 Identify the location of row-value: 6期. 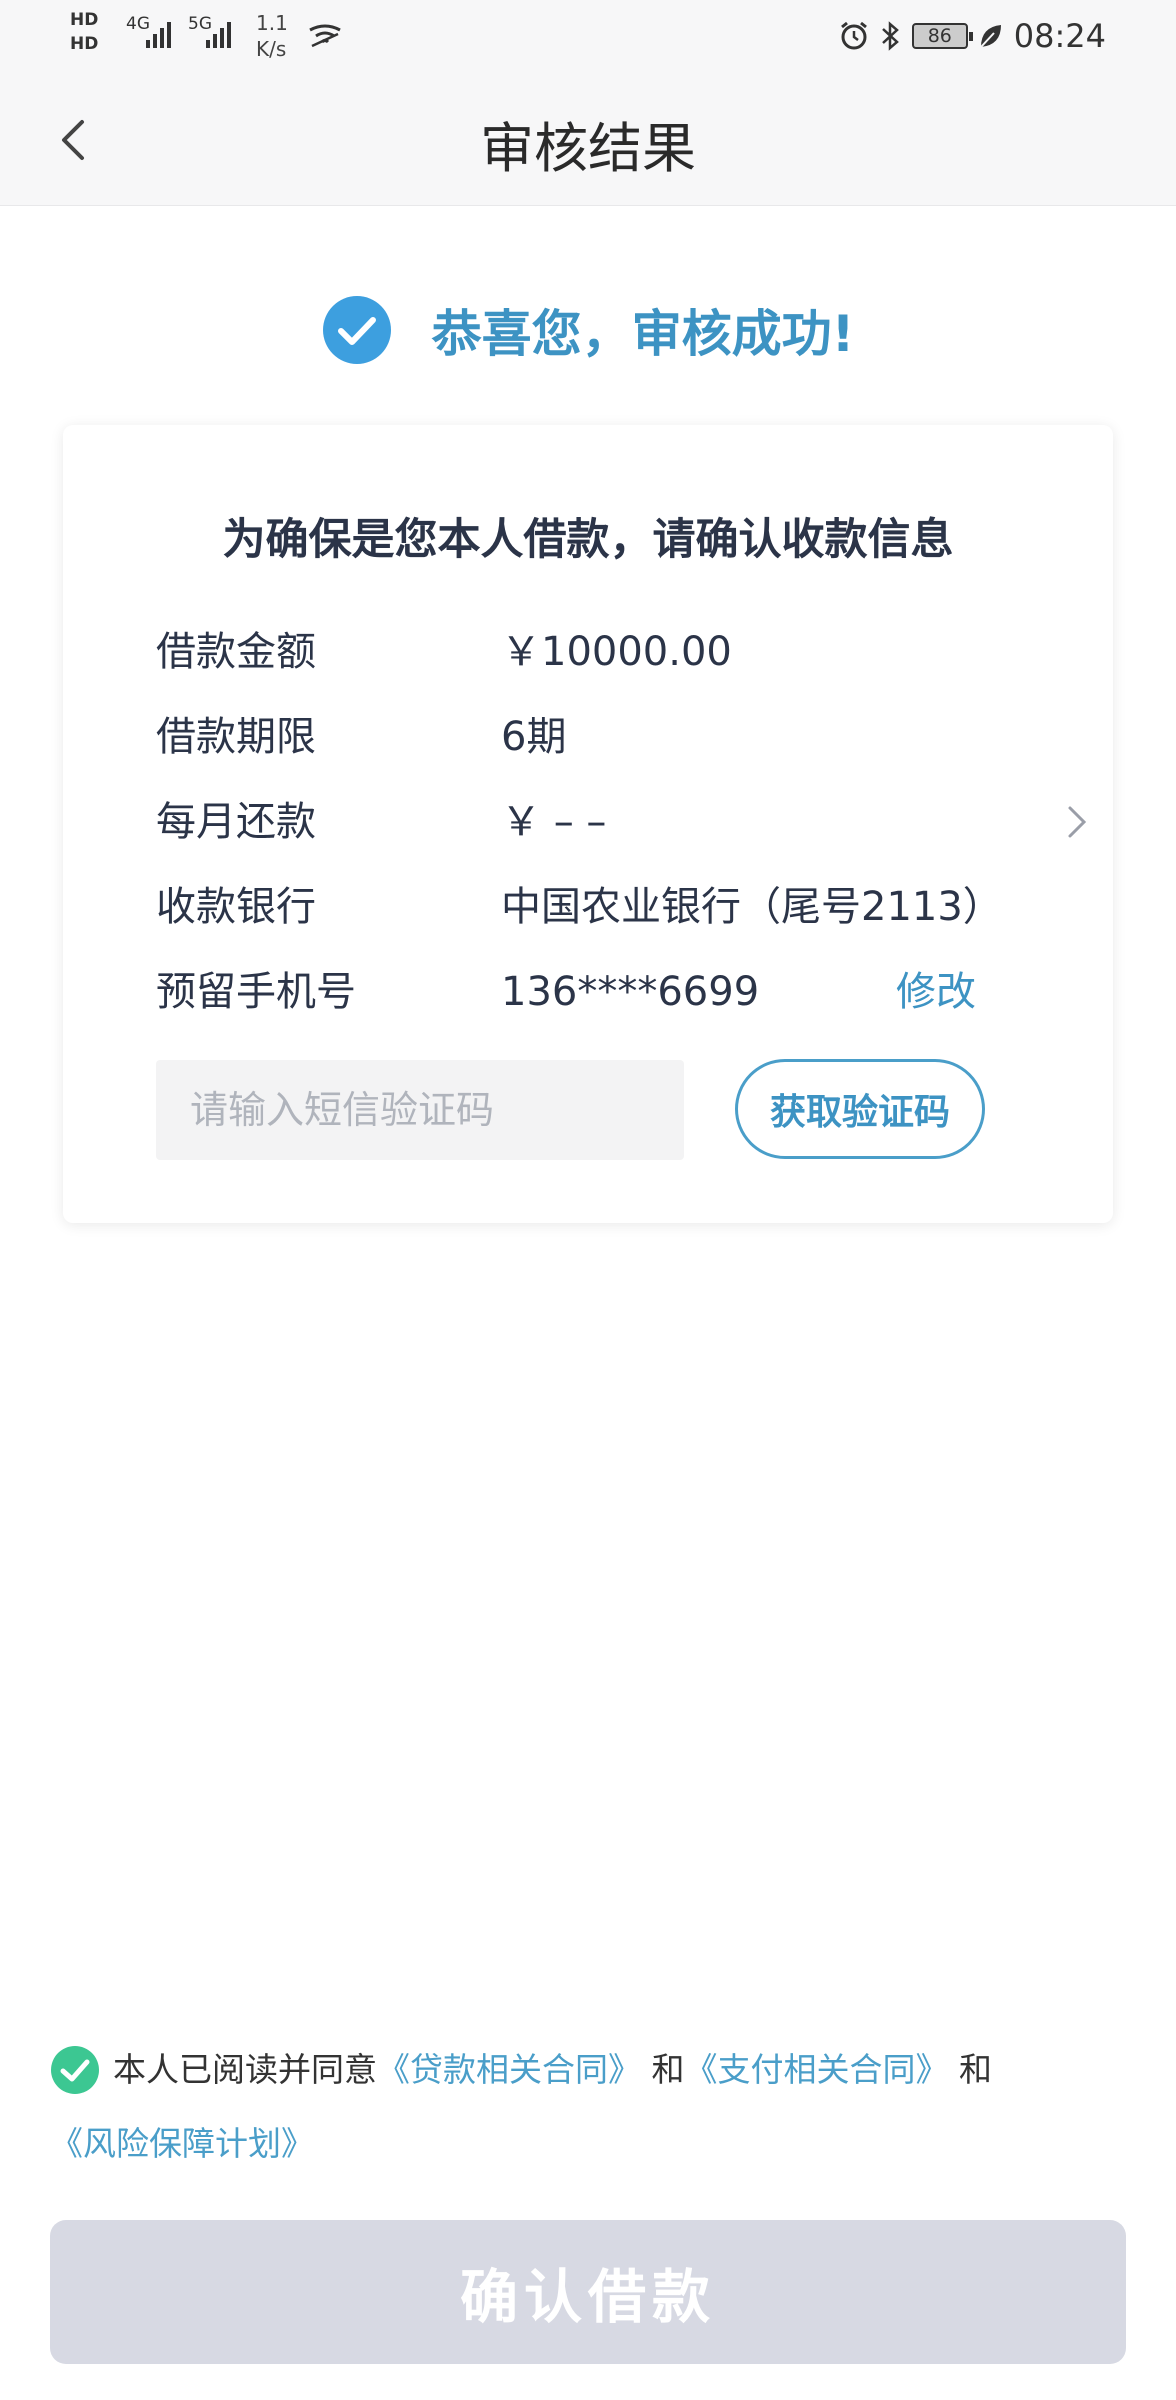
(534, 737).